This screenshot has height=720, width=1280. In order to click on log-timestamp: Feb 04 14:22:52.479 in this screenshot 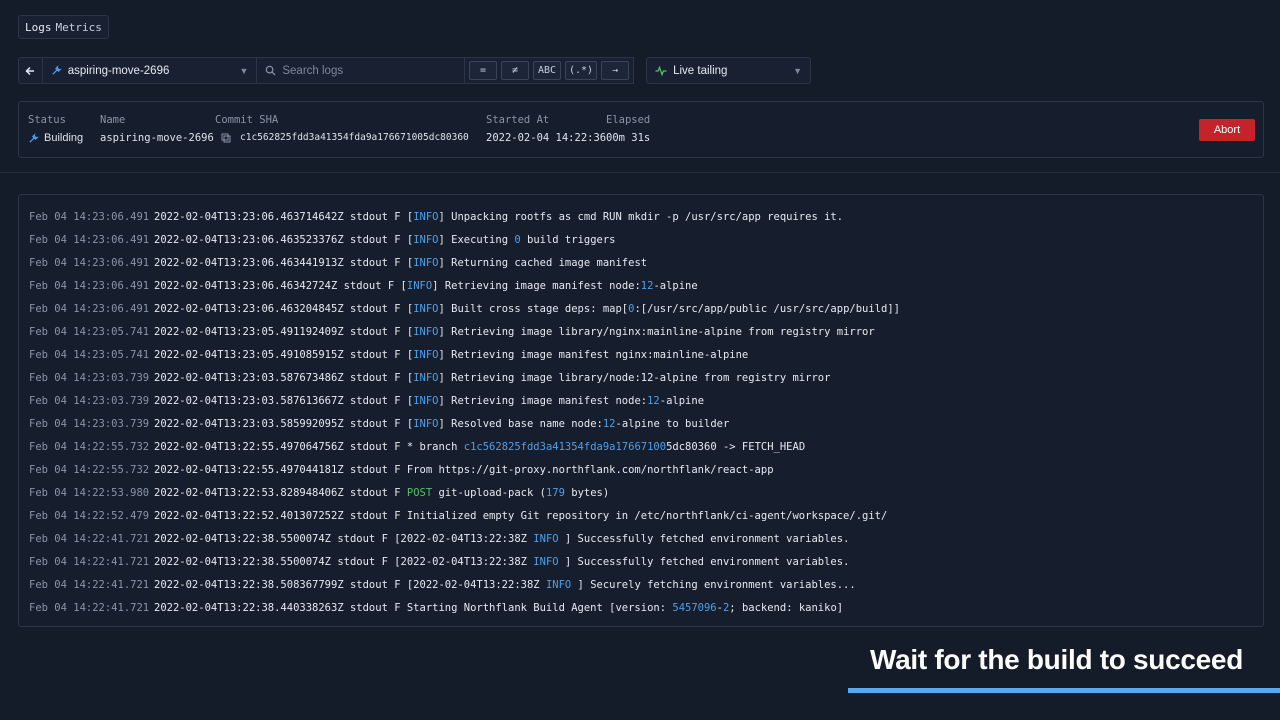, I will do `click(89, 515)`.